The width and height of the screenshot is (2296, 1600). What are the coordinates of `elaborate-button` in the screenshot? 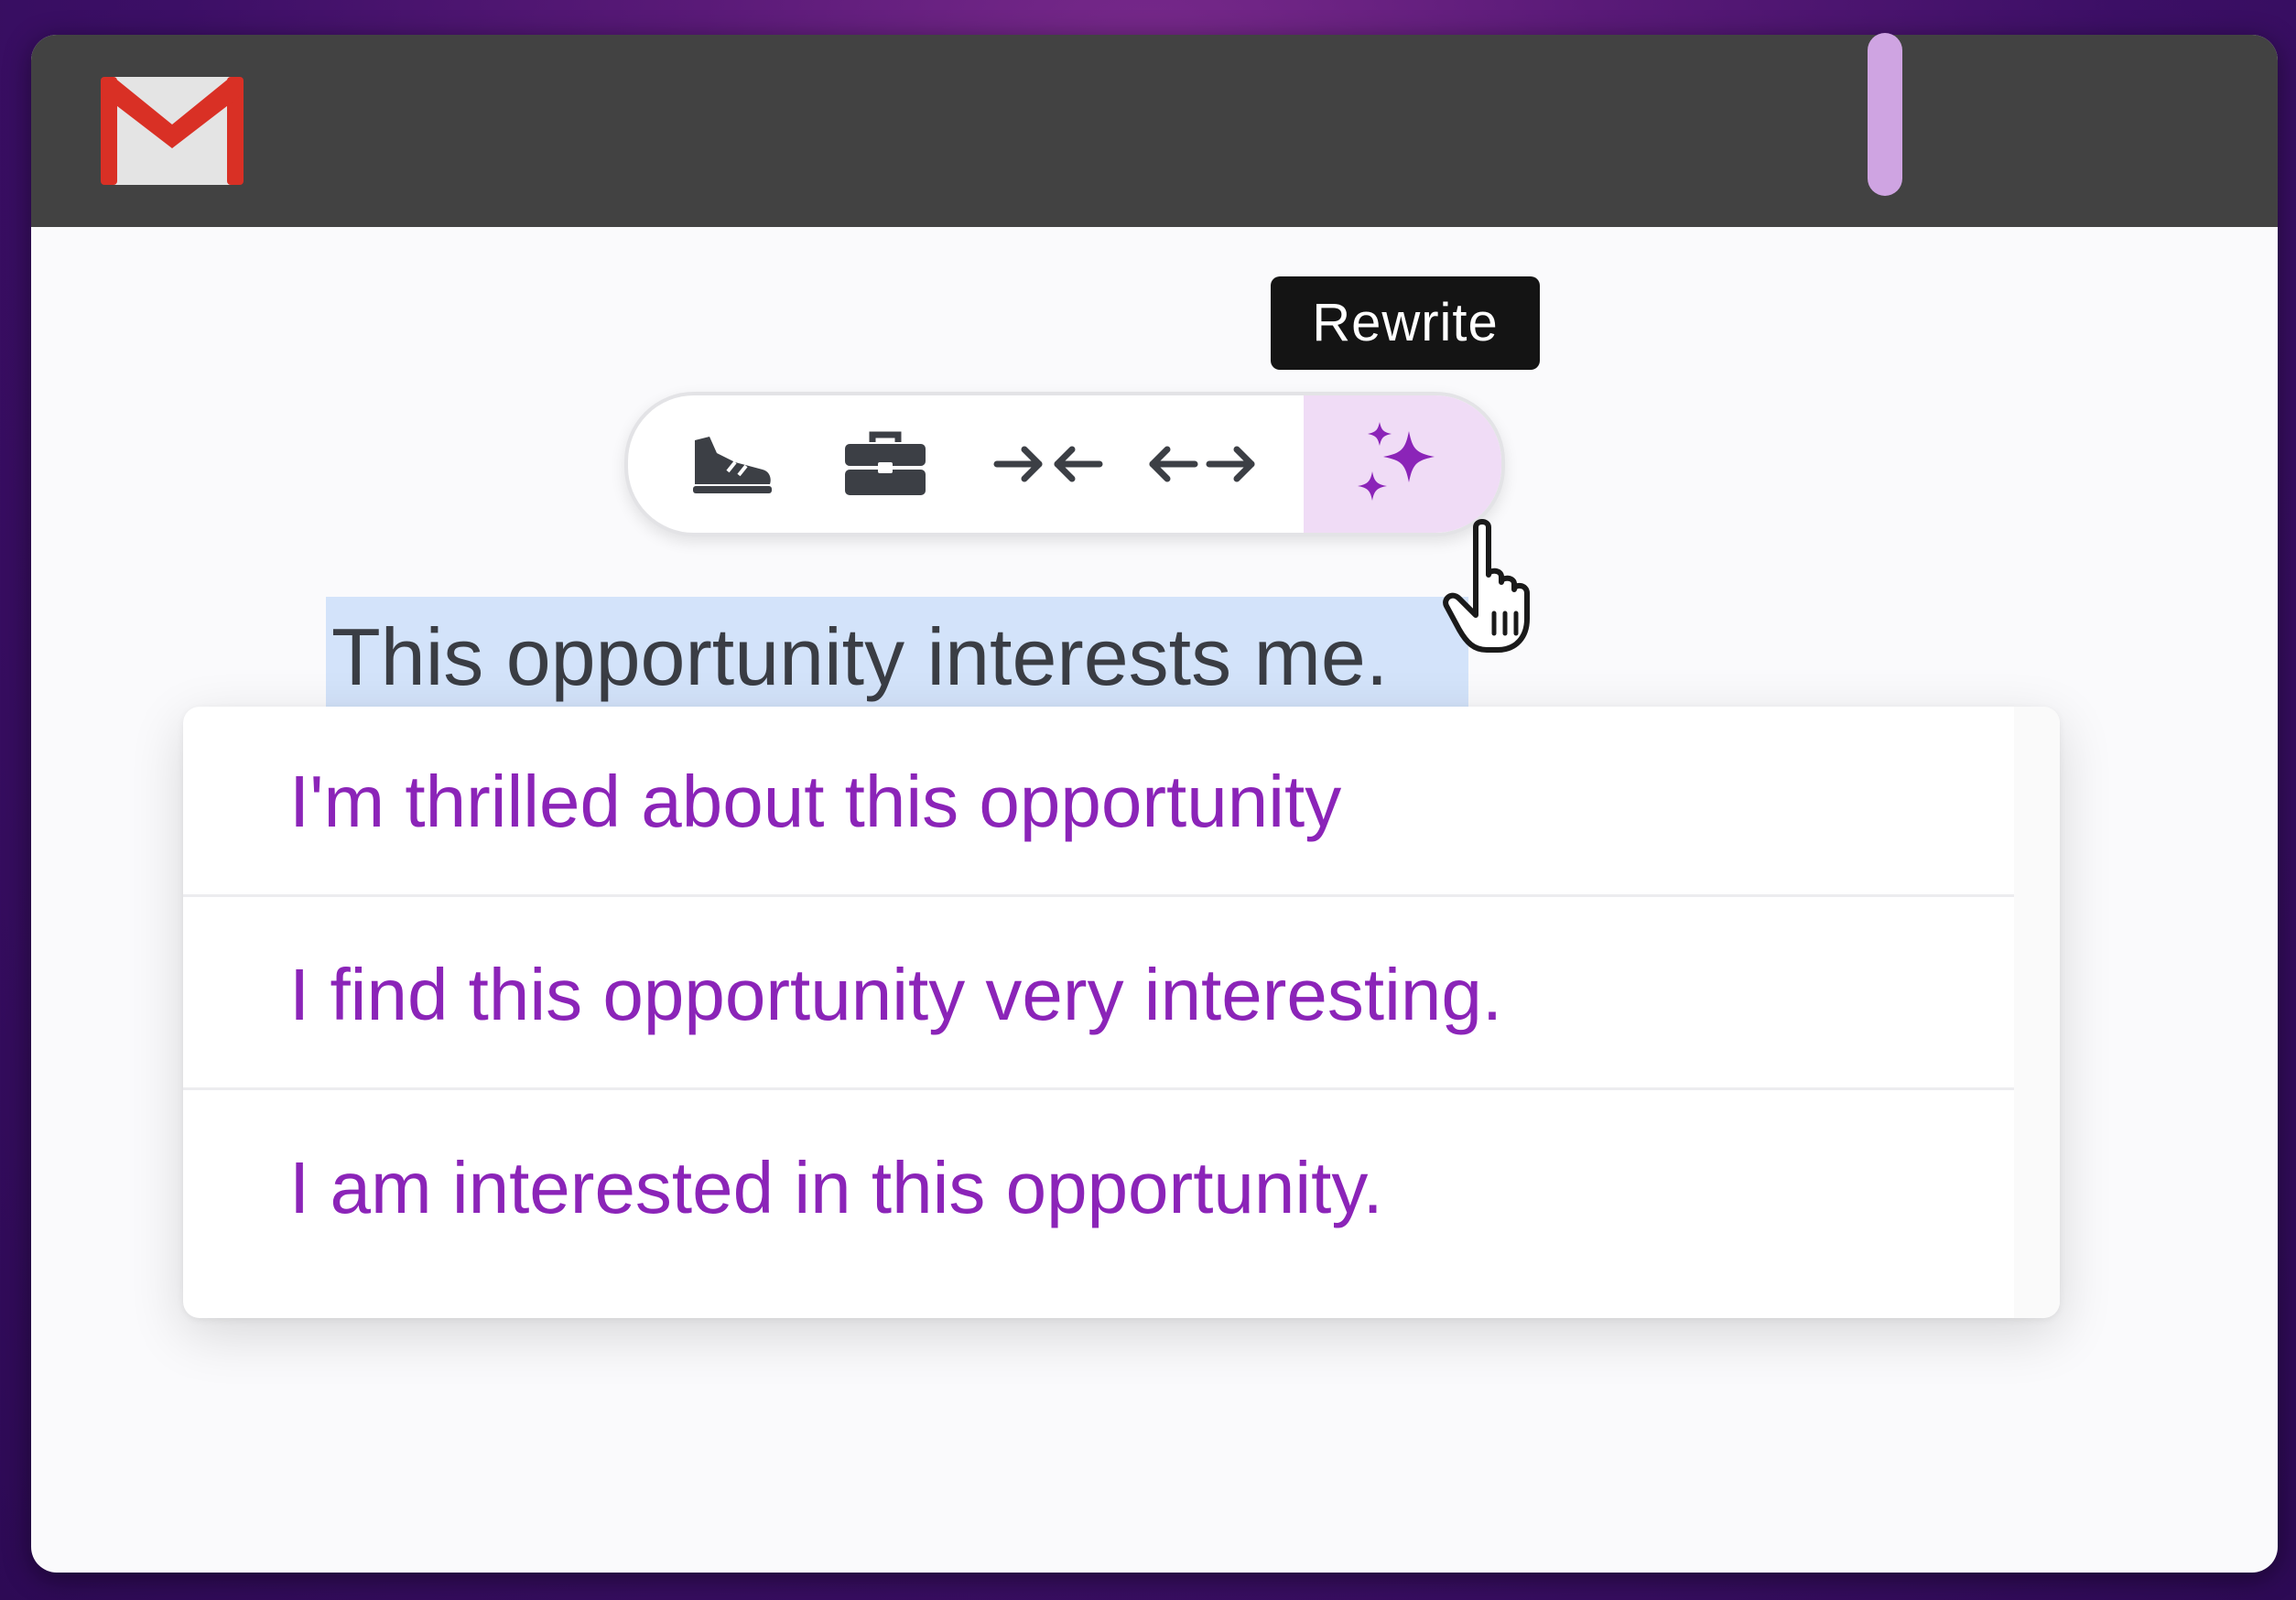 It's located at (1202, 464).